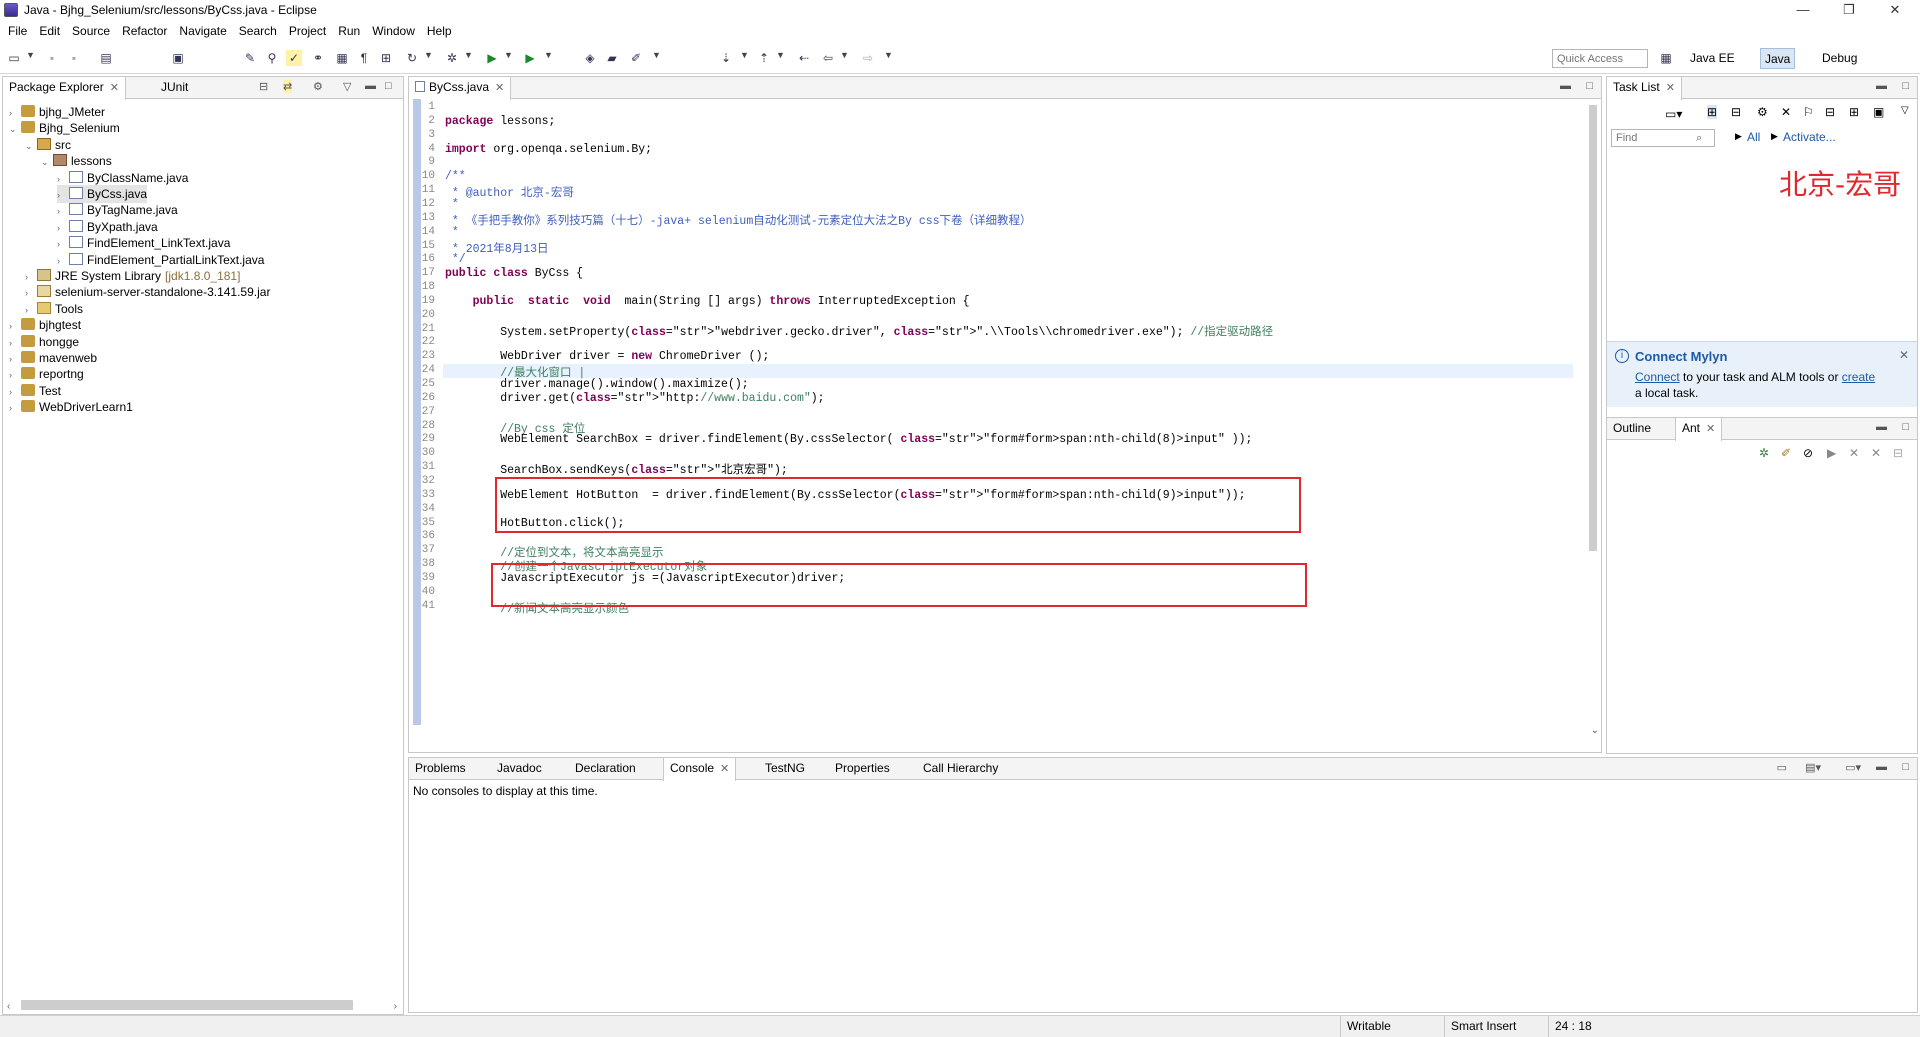  Describe the element at coordinates (272, 58) in the screenshot. I see `search-tool-icon: ⚲` at that location.